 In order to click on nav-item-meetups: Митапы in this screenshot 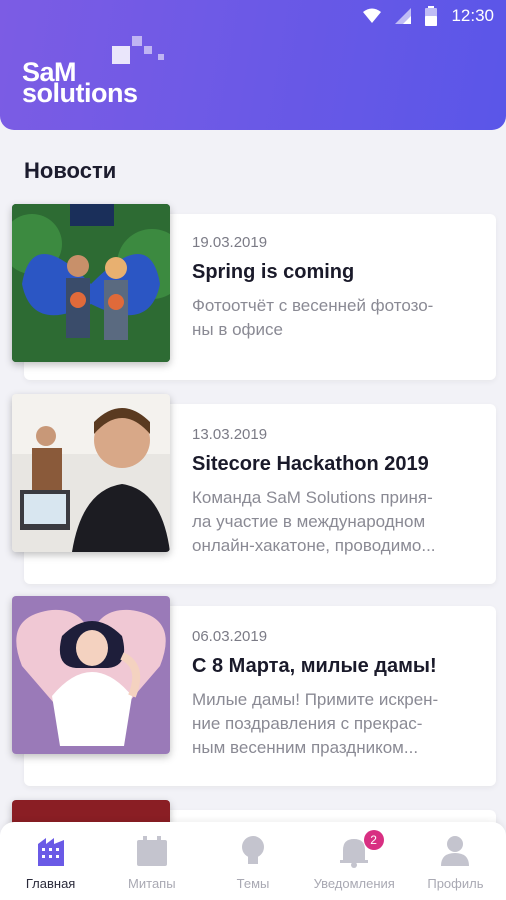, I will do `click(151, 861)`.